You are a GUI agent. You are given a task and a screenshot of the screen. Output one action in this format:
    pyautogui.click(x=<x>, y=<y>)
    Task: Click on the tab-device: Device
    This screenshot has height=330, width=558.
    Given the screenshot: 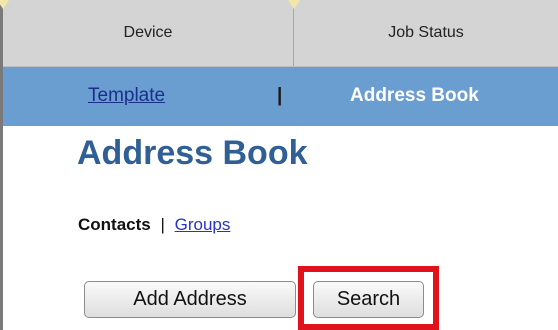 What is the action you would take?
    pyautogui.click(x=148, y=33)
    